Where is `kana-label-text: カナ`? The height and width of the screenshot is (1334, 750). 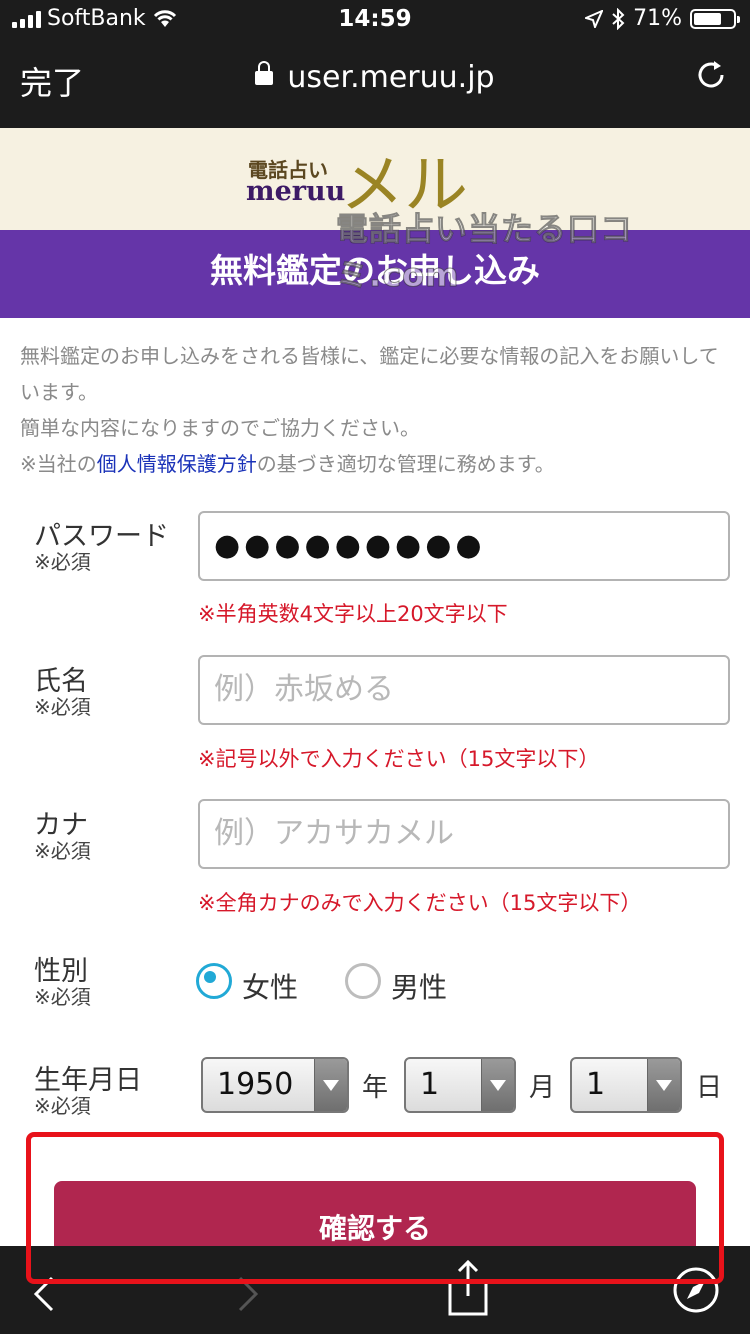 kana-label-text: カナ is located at coordinates (61, 825).